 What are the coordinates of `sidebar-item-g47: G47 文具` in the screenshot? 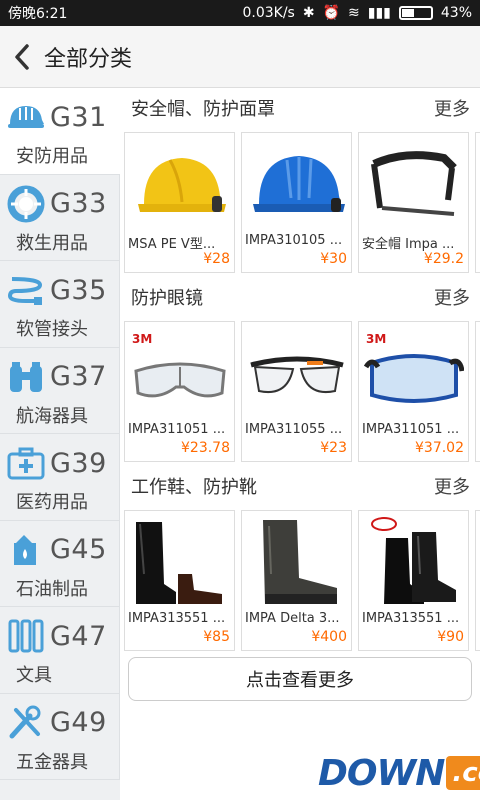 It's located at (60, 650).